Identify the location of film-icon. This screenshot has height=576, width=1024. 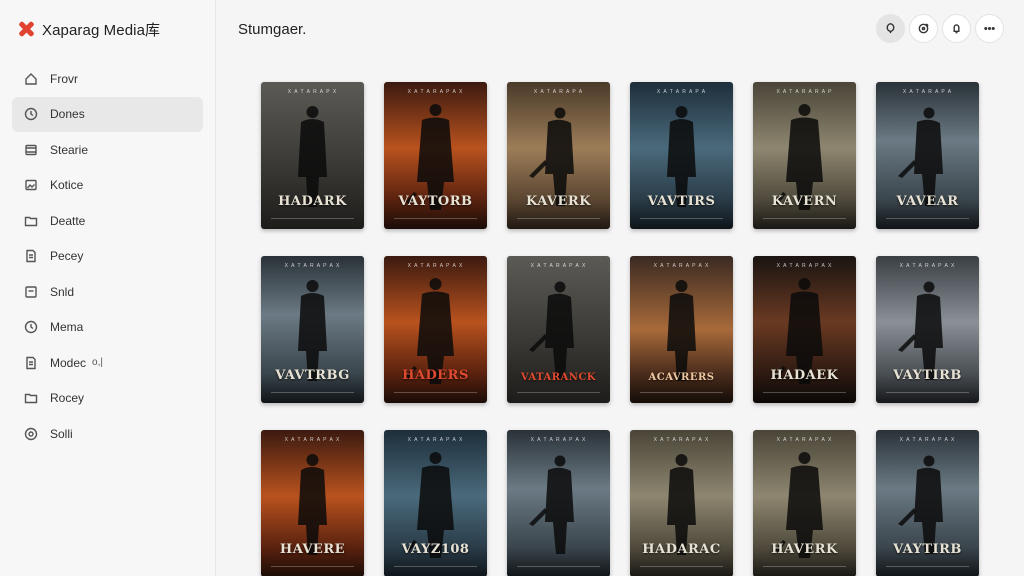
(31, 150).